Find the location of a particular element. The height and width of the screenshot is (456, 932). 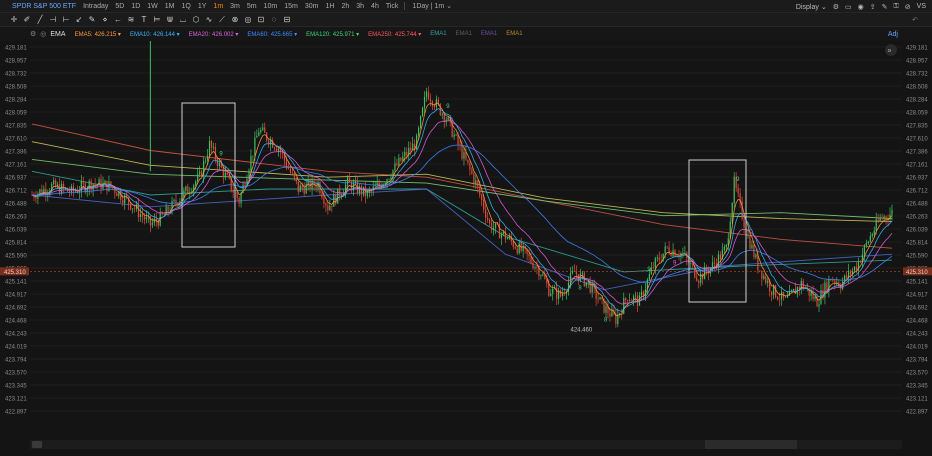

range-dropdown: 1Day | 1m ⌄ is located at coordinates (432, 6).